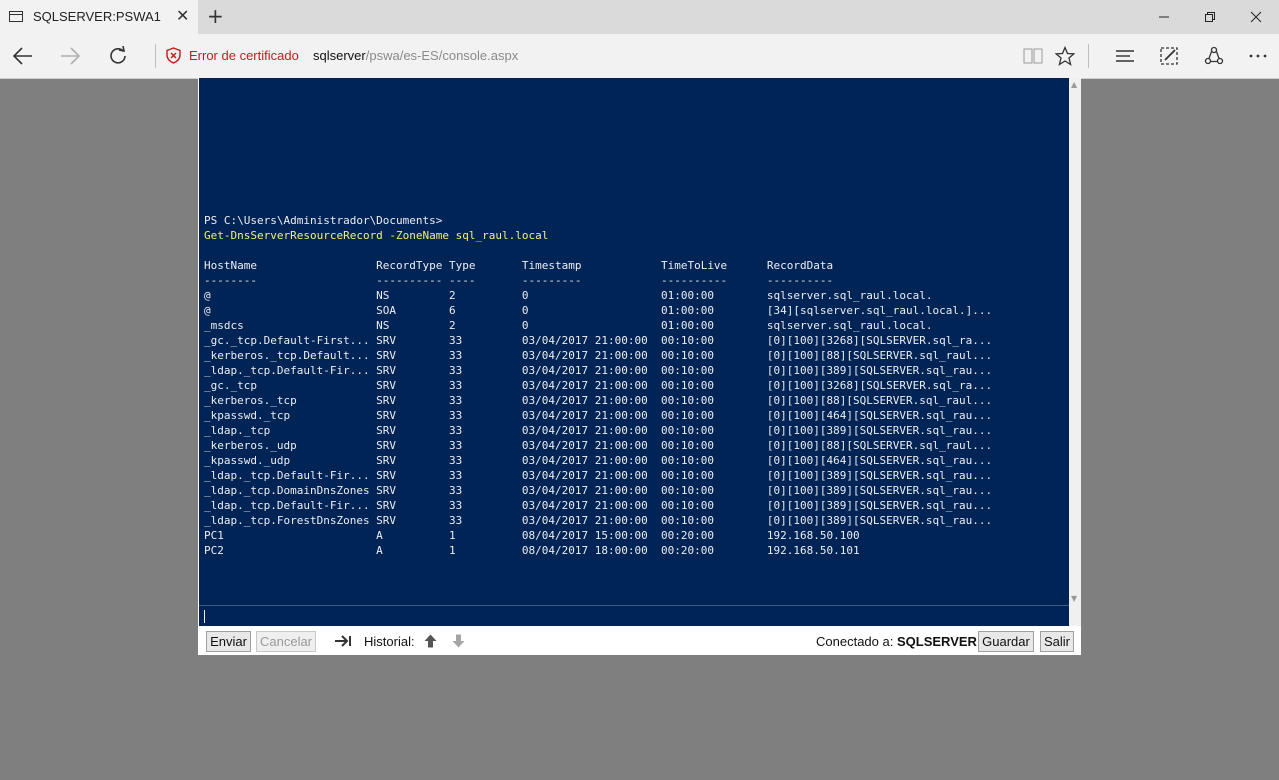 Image resolution: width=1279 pixels, height=780 pixels. Describe the element at coordinates (936, 641) in the screenshot. I see `connected-host: SQLSERVER` at that location.